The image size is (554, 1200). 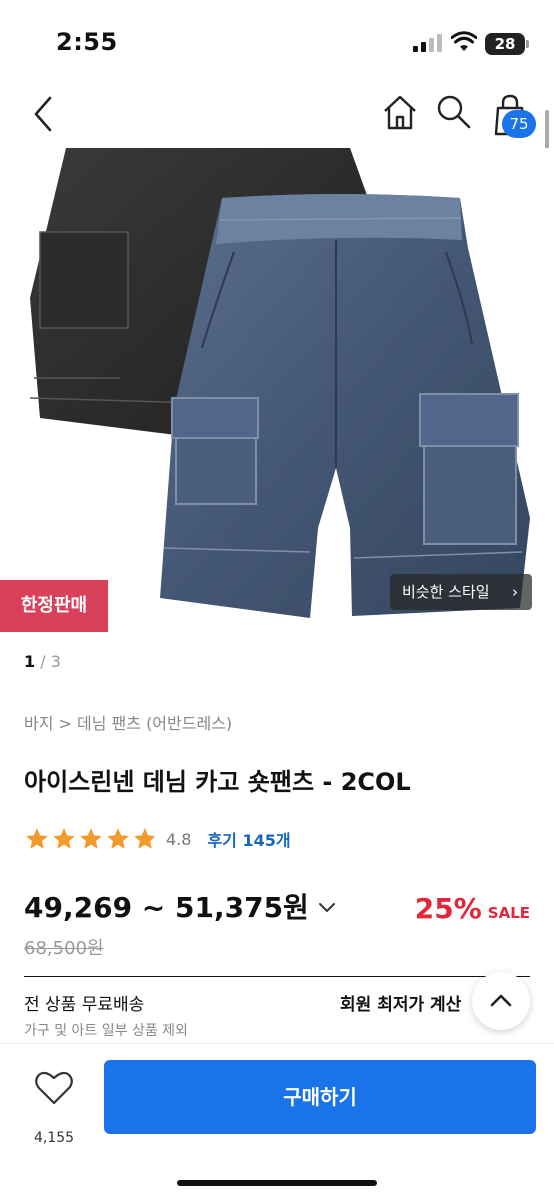 I want to click on discount-badge: 25% SALE, so click(x=472, y=908).